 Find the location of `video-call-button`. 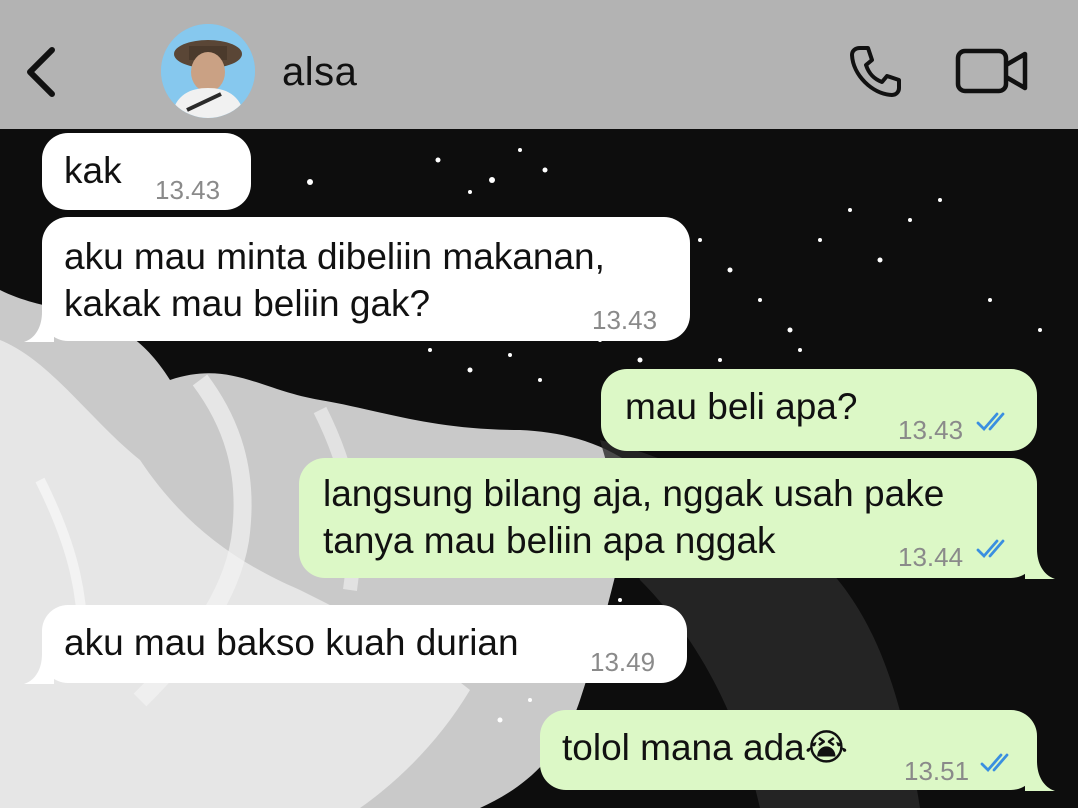

video-call-button is located at coordinates (992, 71).